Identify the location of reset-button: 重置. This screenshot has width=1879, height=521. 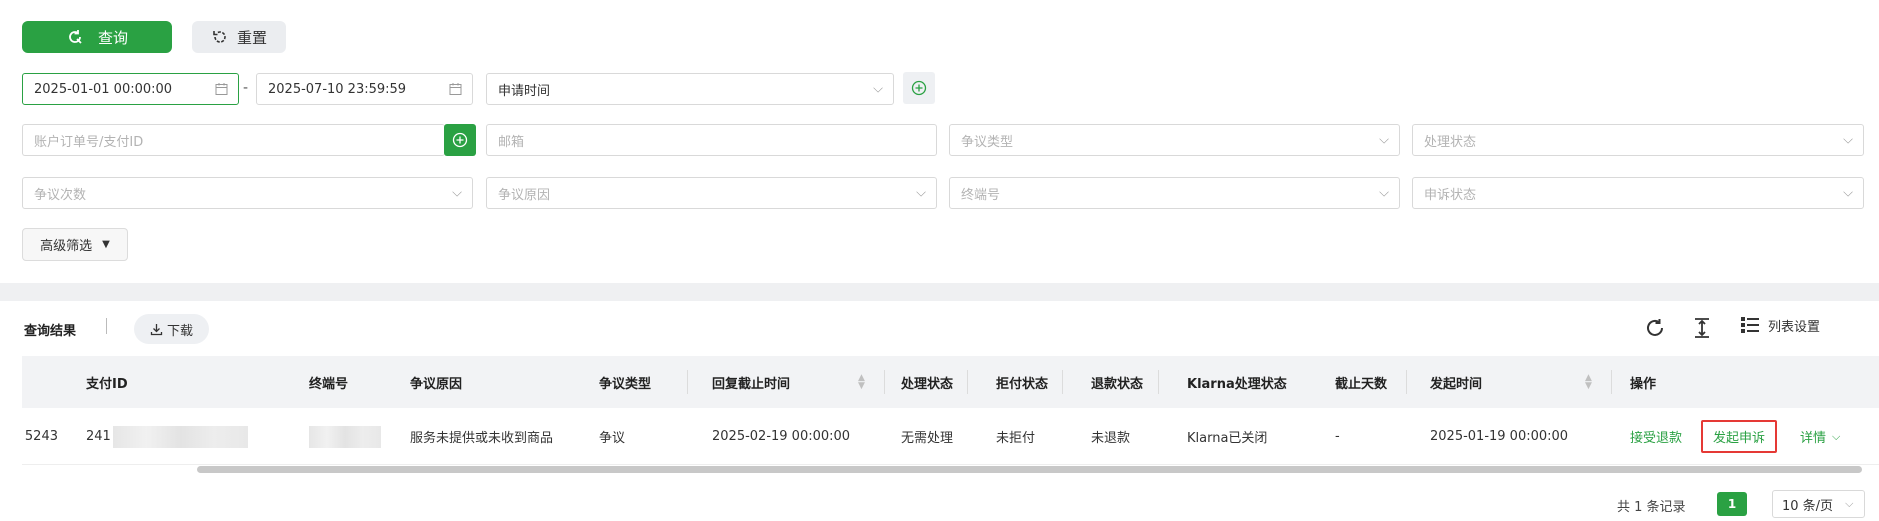
(239, 37).